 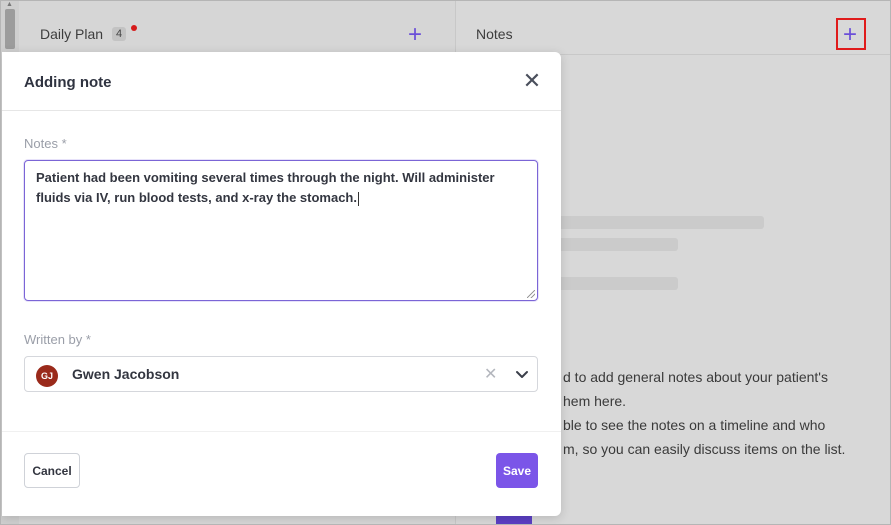 What do you see at coordinates (52, 470) in the screenshot?
I see `cancel-button: Cancel` at bounding box center [52, 470].